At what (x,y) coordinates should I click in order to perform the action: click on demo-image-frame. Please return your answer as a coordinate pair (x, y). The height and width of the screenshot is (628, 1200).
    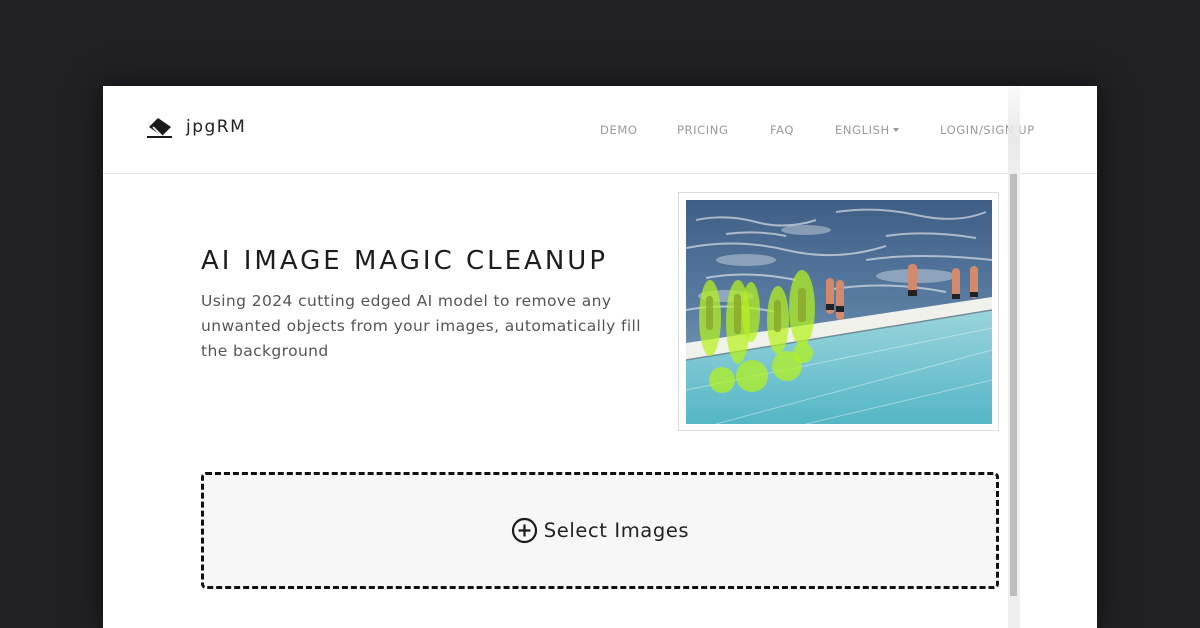
    Looking at the image, I should click on (838, 311).